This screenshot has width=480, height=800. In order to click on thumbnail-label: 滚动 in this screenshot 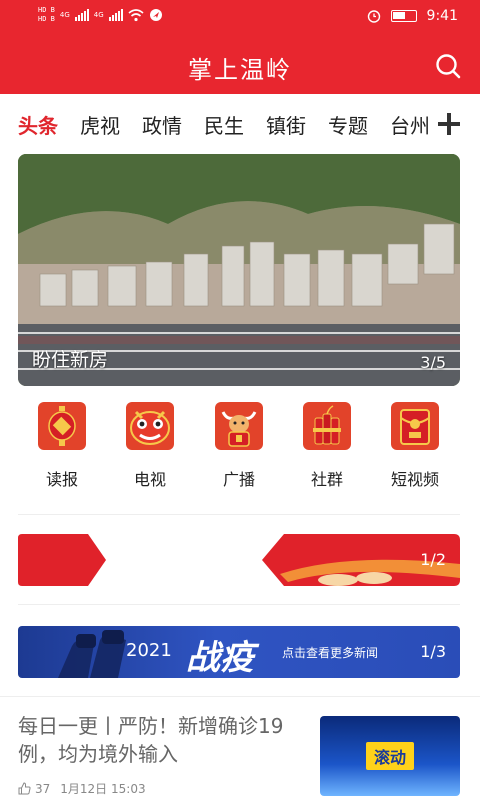, I will do `click(390, 756)`.